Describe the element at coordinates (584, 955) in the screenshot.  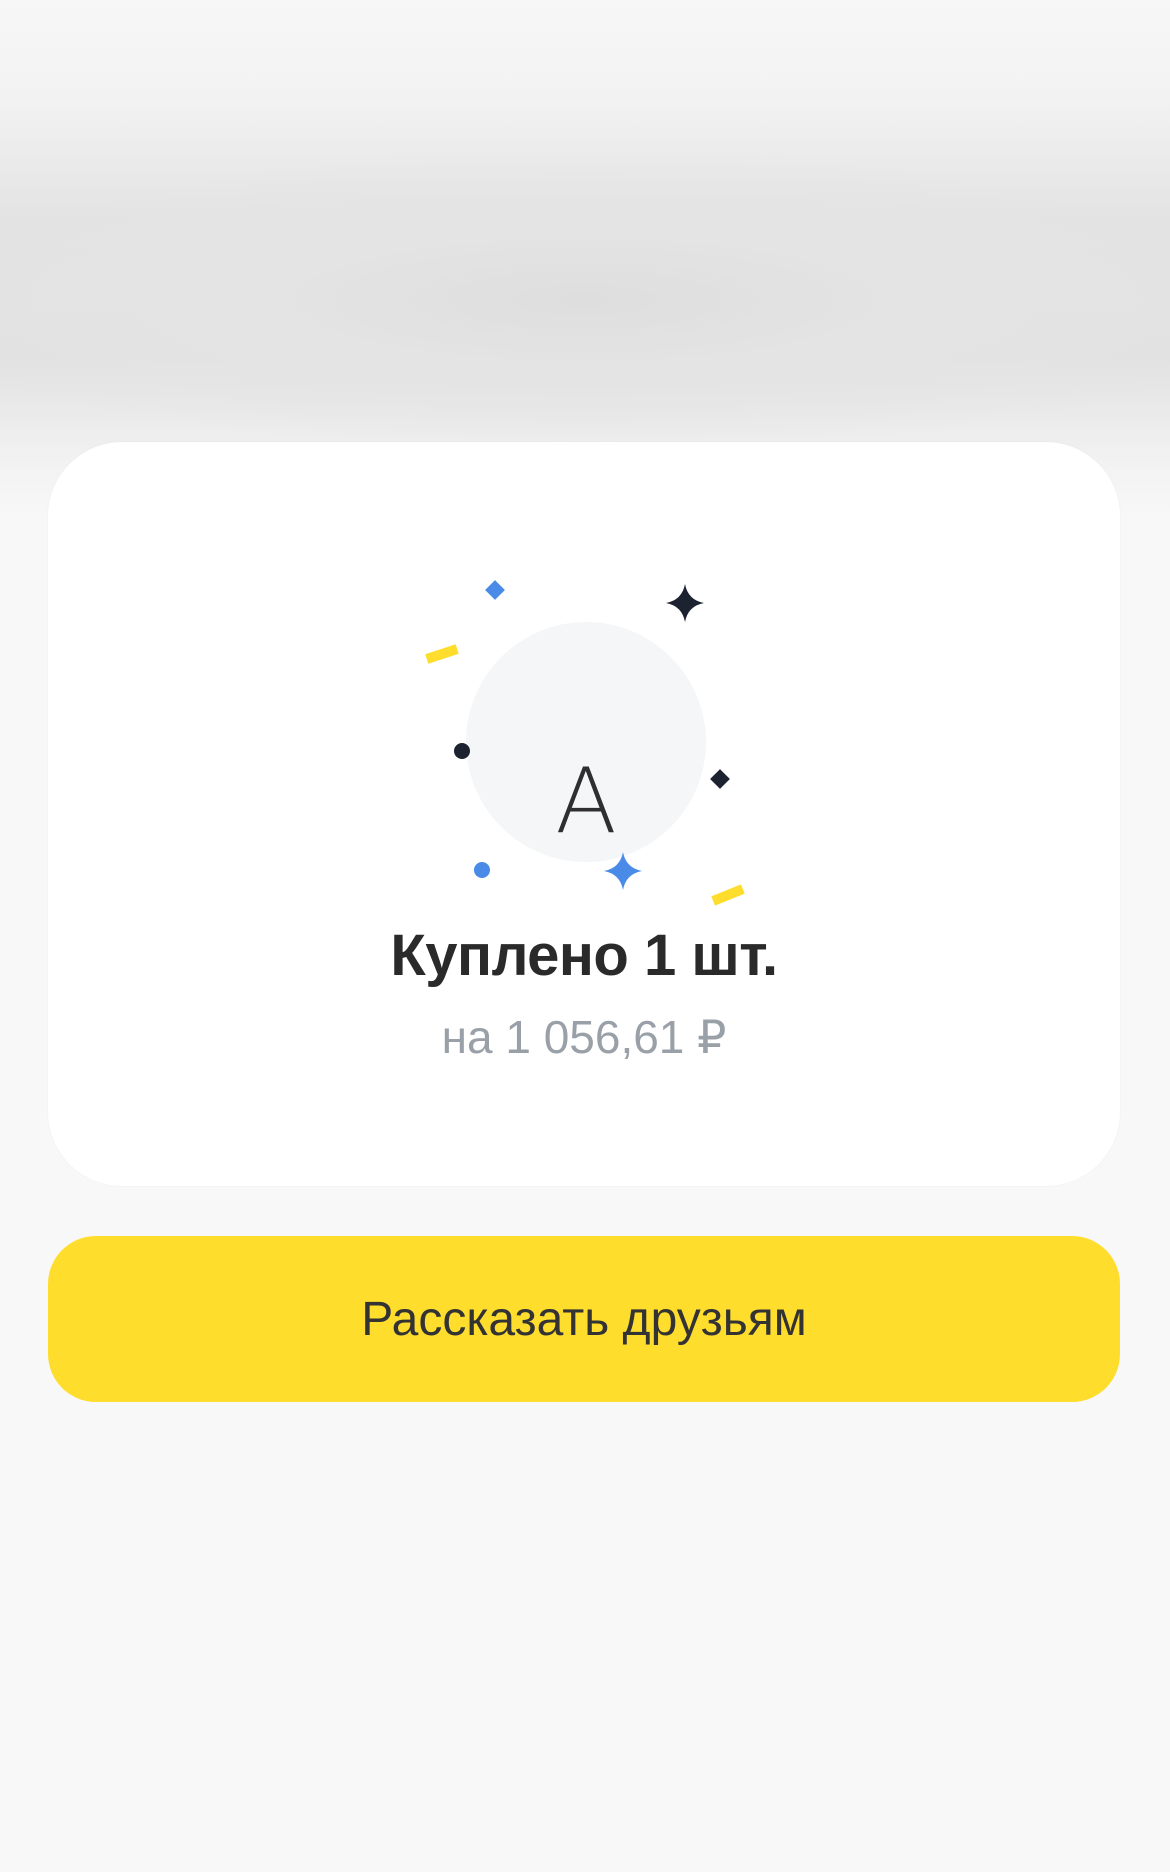
I see `purchase-title: Куплено 1 шт.` at that location.